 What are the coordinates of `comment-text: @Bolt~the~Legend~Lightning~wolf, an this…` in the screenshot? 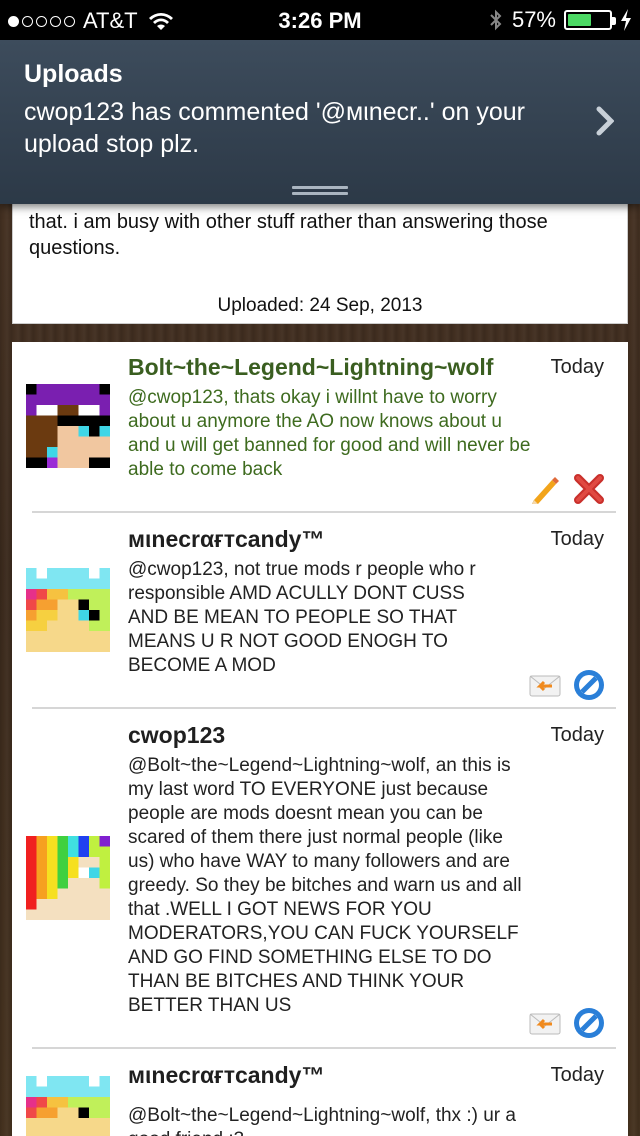 It's located at (325, 885).